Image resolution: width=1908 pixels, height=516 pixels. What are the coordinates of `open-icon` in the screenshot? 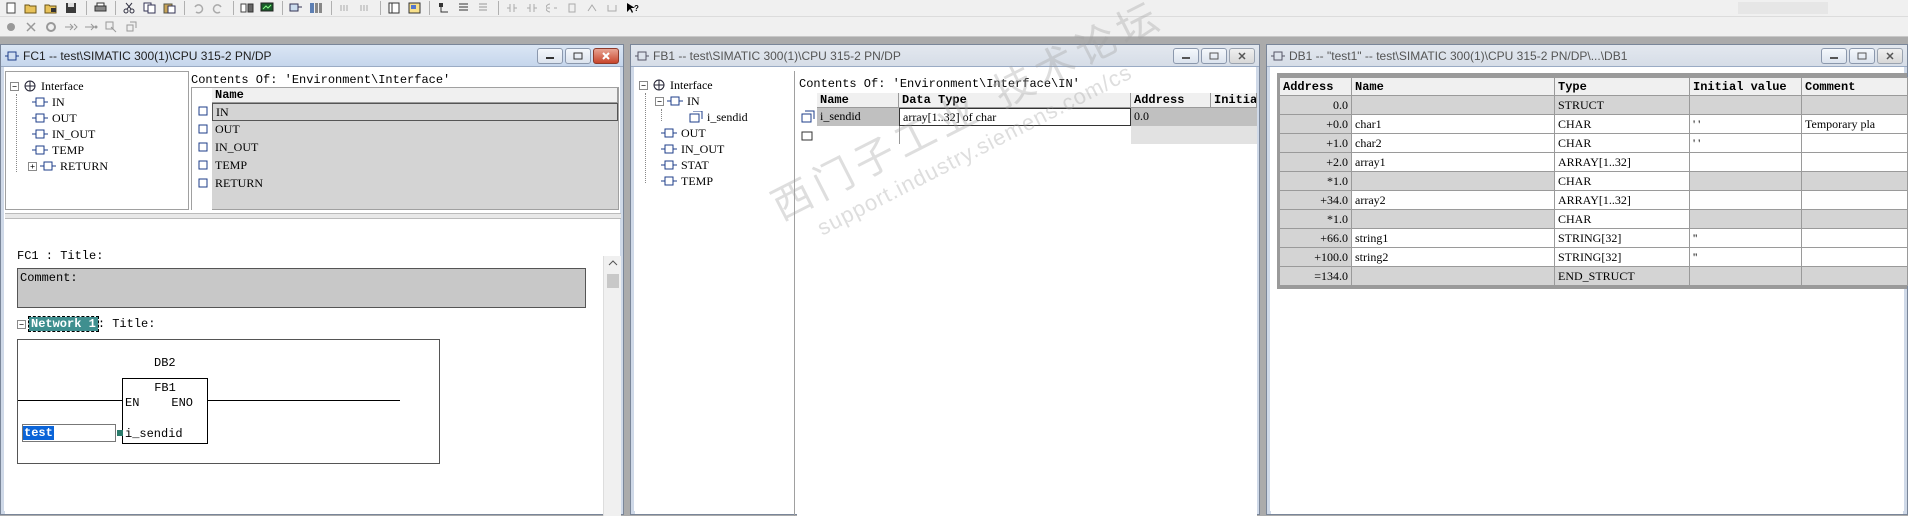 It's located at (31, 8).